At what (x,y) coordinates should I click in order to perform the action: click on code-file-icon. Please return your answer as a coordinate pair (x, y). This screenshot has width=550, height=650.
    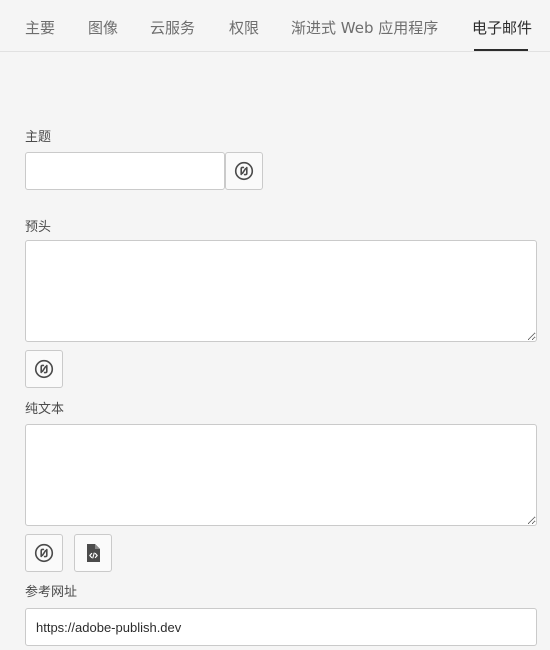
    Looking at the image, I should click on (93, 553).